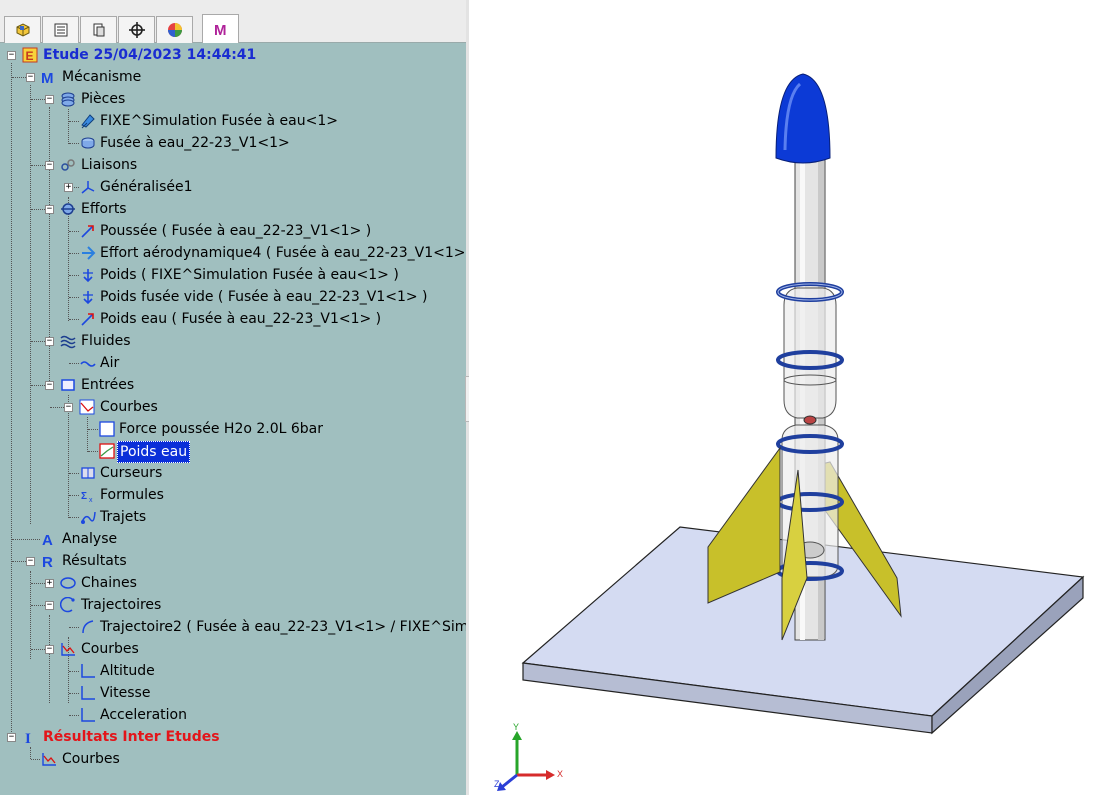  What do you see at coordinates (127, 671) in the screenshot?
I see `result-curve-label: Altitude` at bounding box center [127, 671].